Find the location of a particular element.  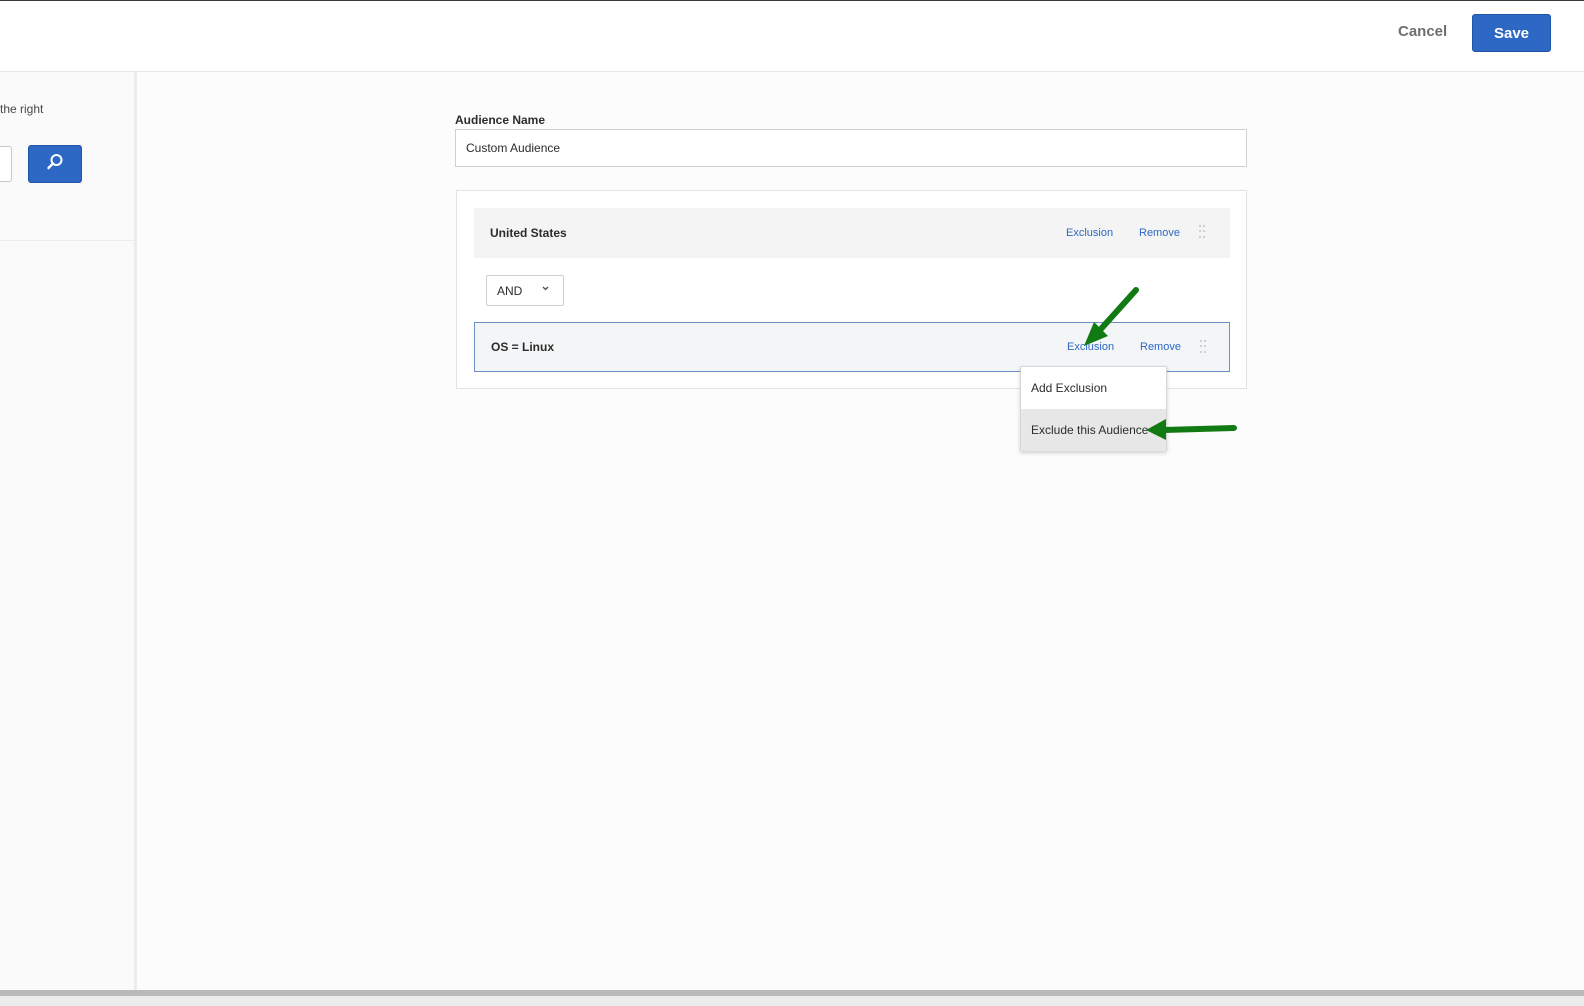

left-panel-hint: the right is located at coordinates (22, 109).